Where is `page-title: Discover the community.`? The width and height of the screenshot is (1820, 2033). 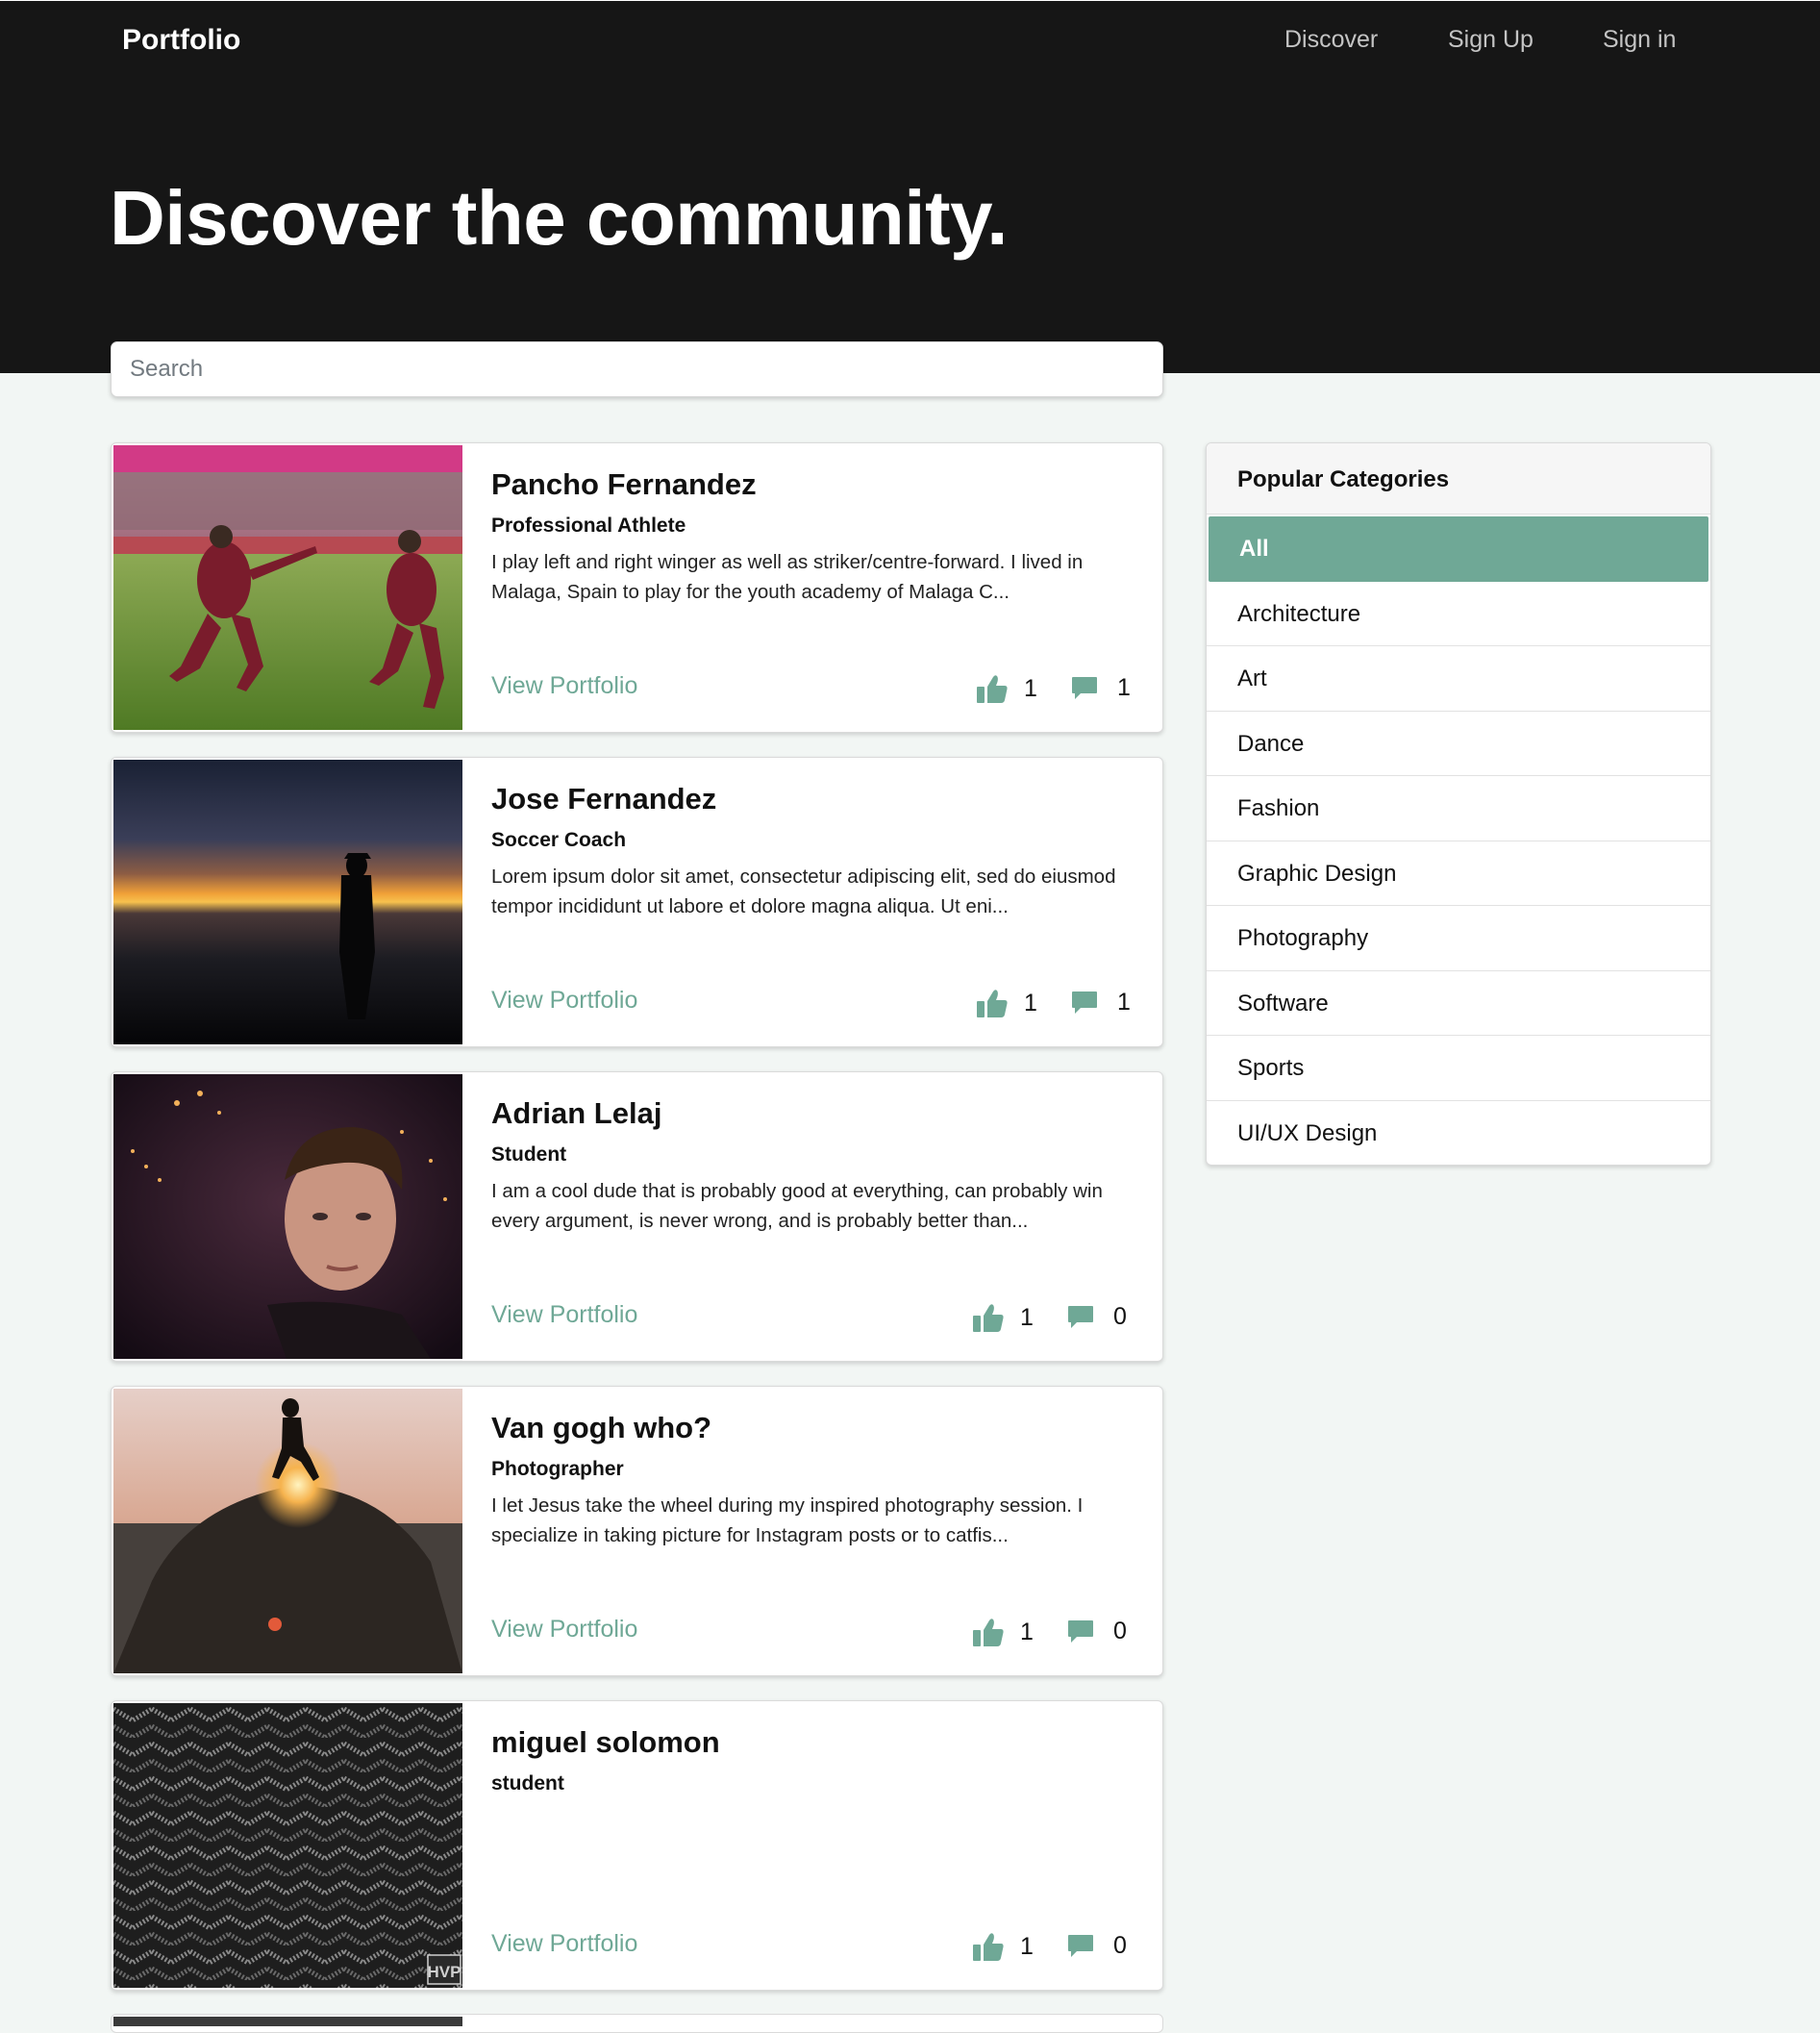 page-title: Discover the community. is located at coordinates (559, 218).